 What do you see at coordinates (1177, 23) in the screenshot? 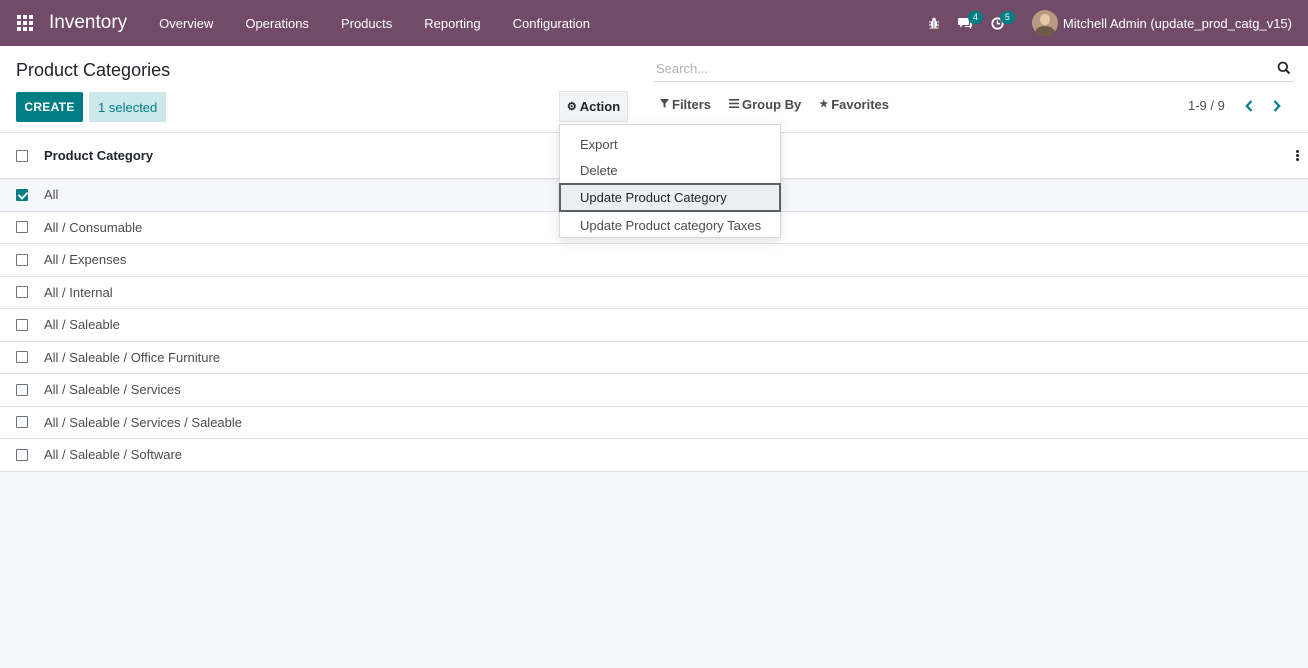
I see `user-name: Mitchell Admin (update_prod_catg_v15)` at bounding box center [1177, 23].